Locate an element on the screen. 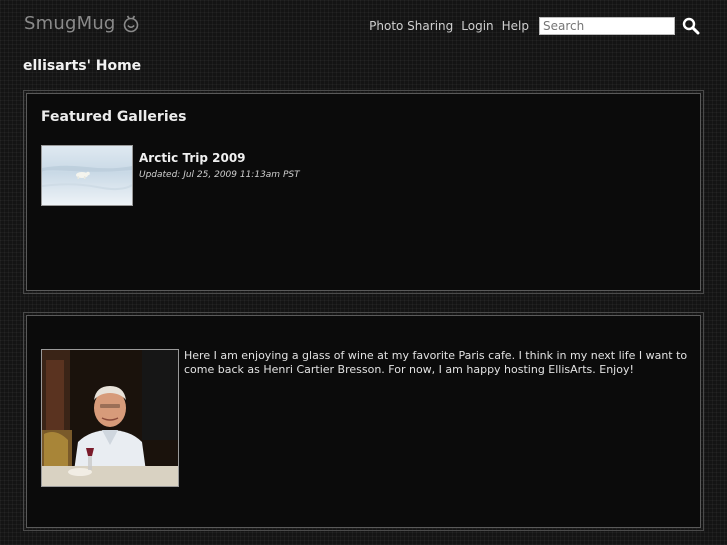 The image size is (727, 545). search-icon is located at coordinates (691, 26).